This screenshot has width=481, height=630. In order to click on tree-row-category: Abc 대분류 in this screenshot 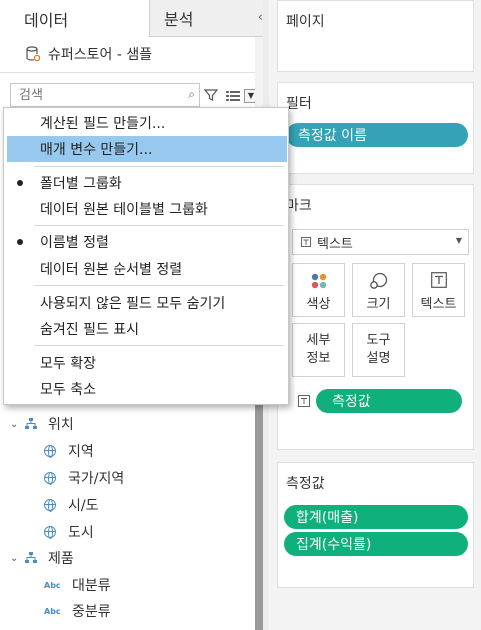, I will do `click(77, 585)`.